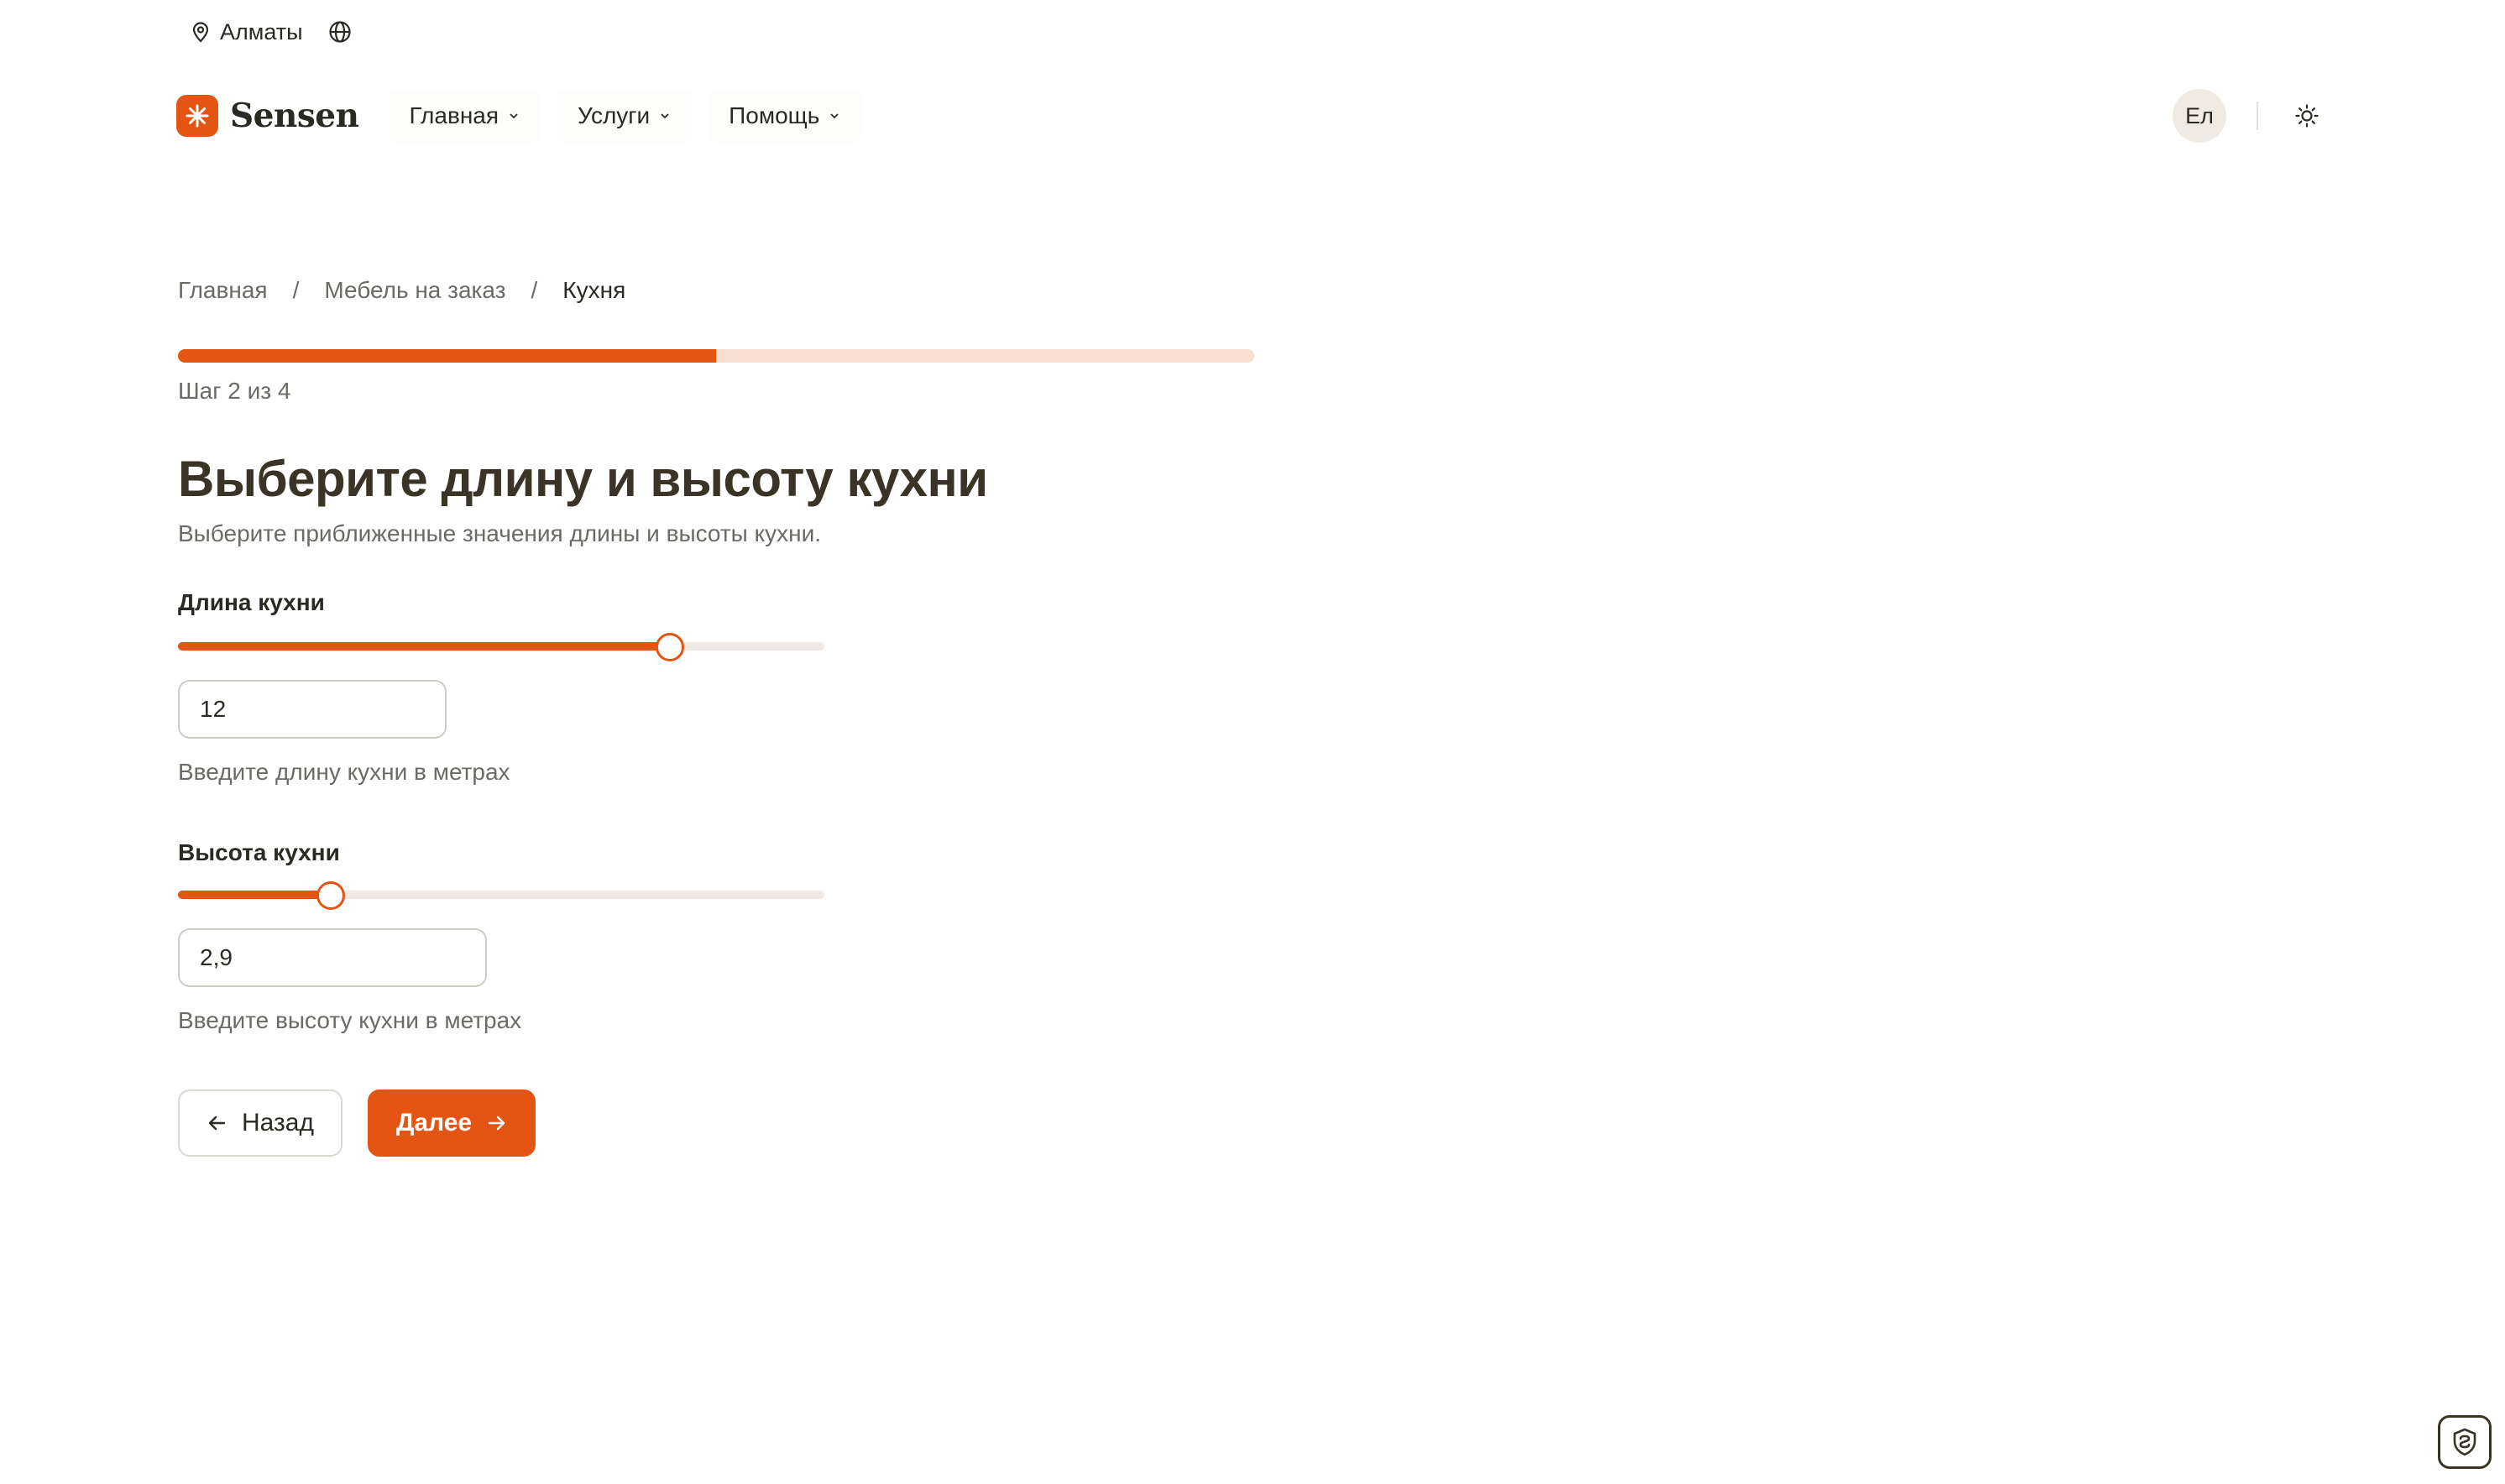 The width and height of the screenshot is (2505, 1484). I want to click on menu-item-label: Услуги, so click(614, 115).